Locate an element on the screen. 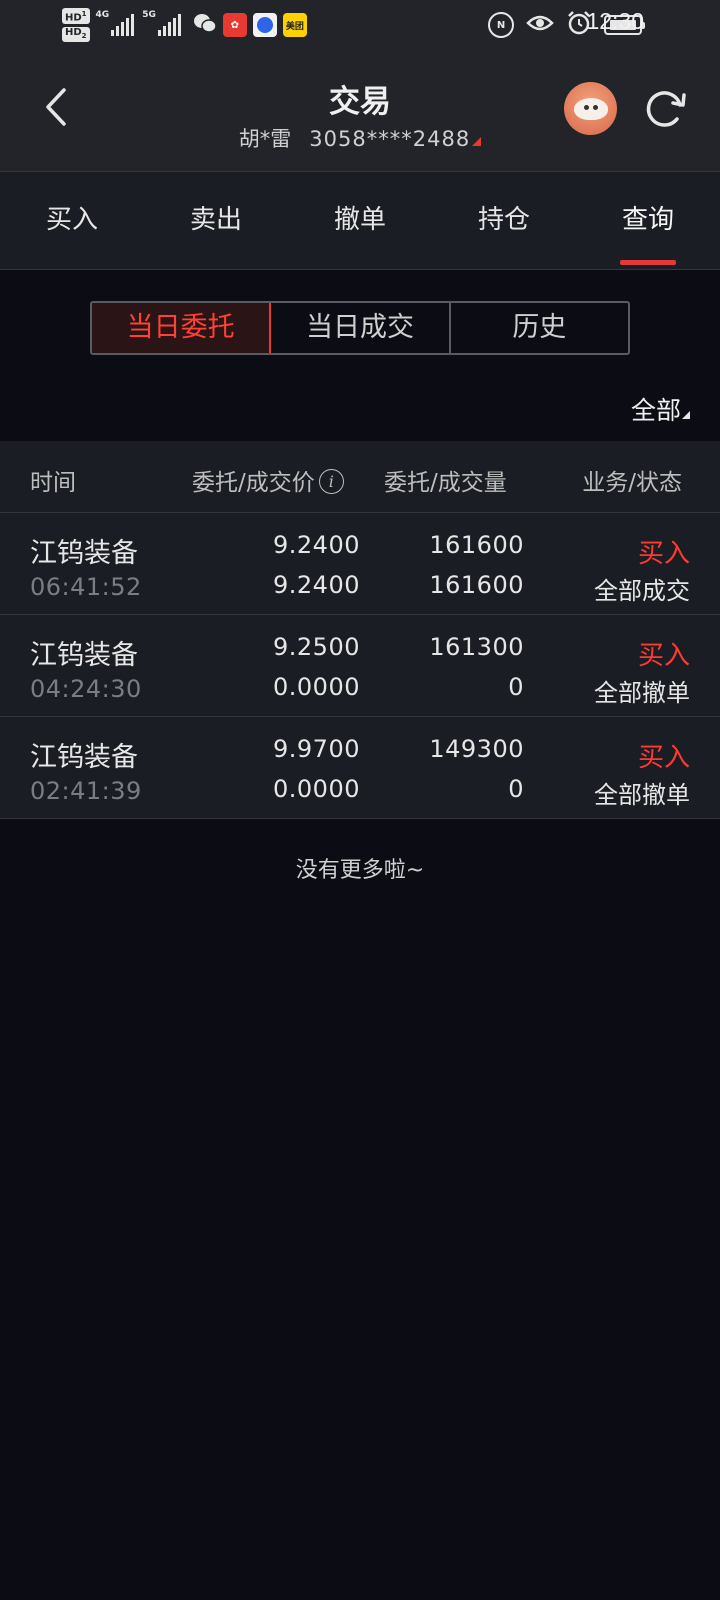  hd-indicators: HD1 HD2 is located at coordinates (76, 25).